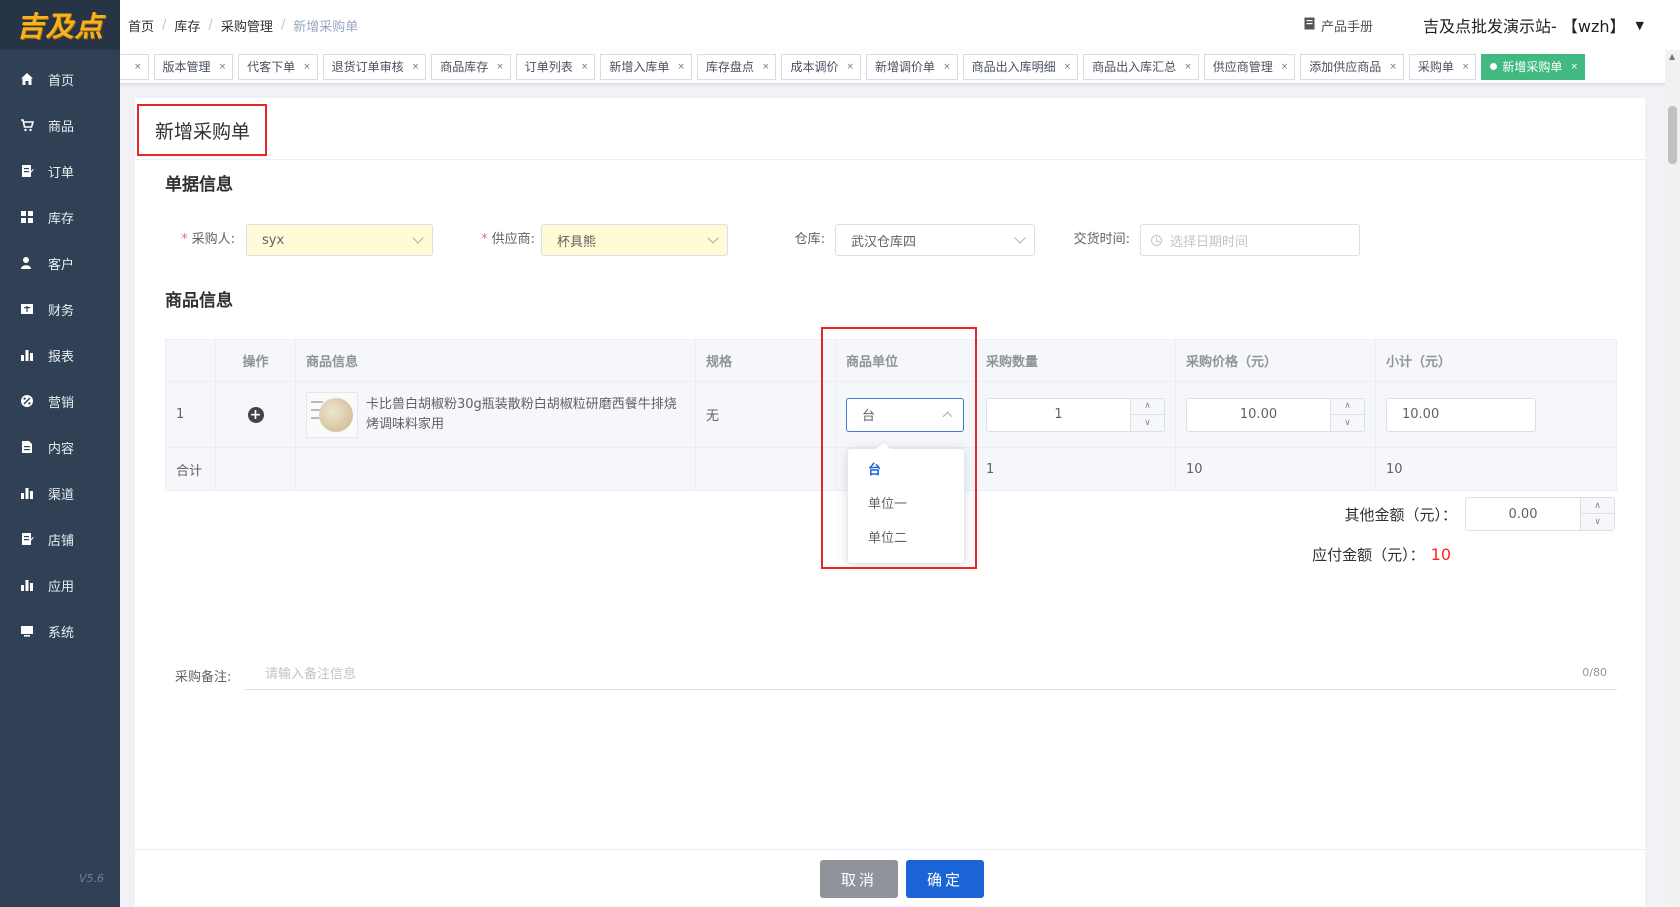 The height and width of the screenshot is (907, 1680). I want to click on sidebar-item-inventory: 库存, so click(60, 217).